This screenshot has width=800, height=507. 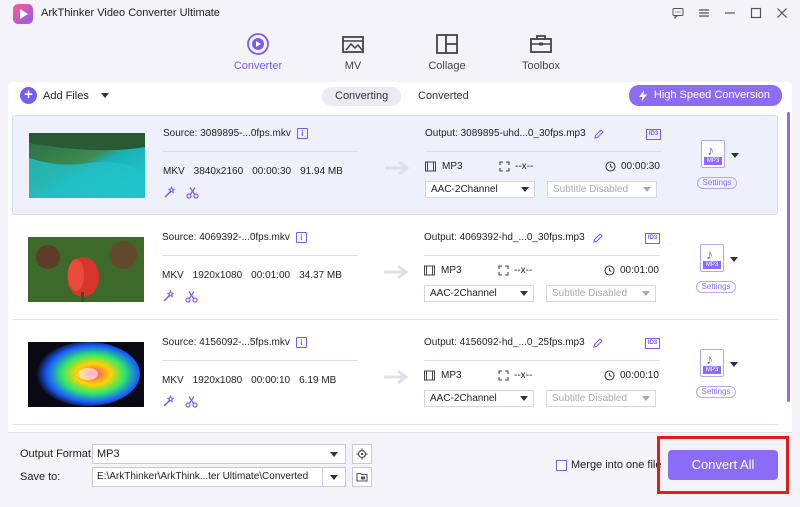 What do you see at coordinates (590, 398) in the screenshot?
I see `subtitle-value: Subtitle Disabled` at bounding box center [590, 398].